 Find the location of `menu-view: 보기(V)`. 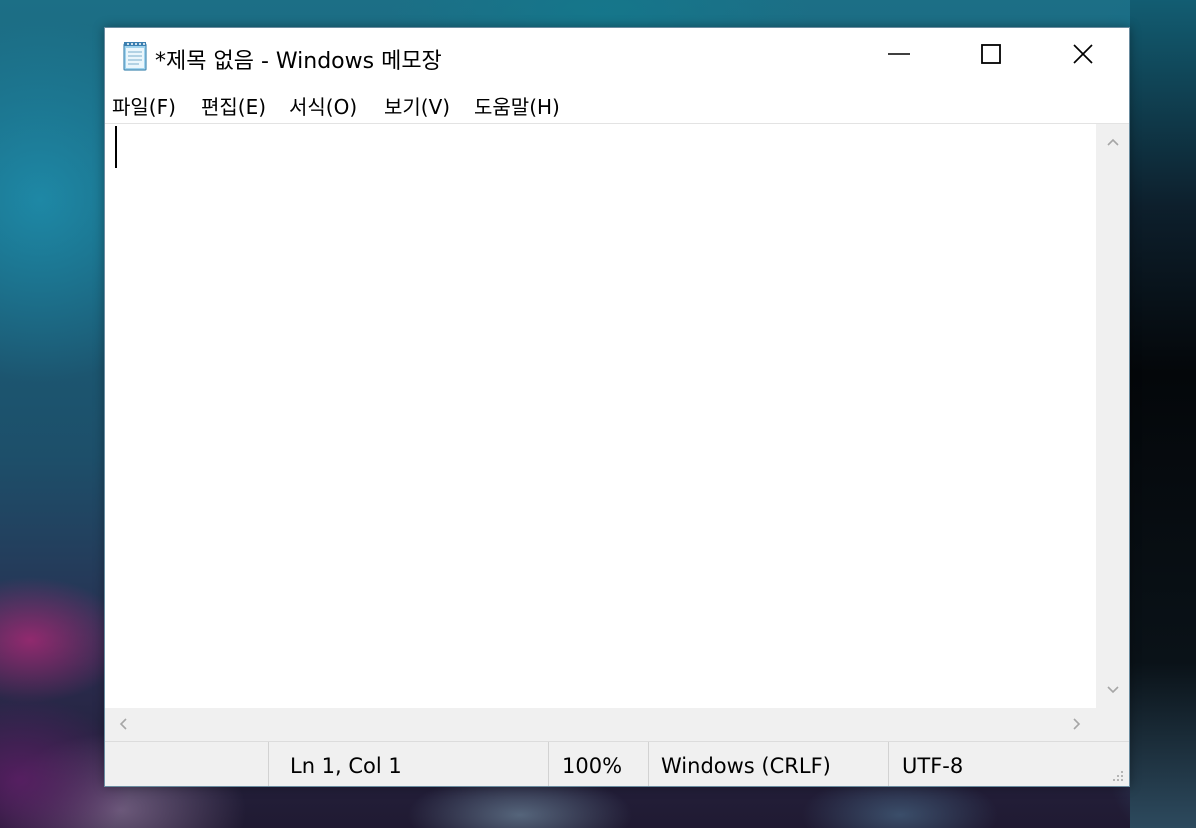

menu-view: 보기(V) is located at coordinates (417, 105).